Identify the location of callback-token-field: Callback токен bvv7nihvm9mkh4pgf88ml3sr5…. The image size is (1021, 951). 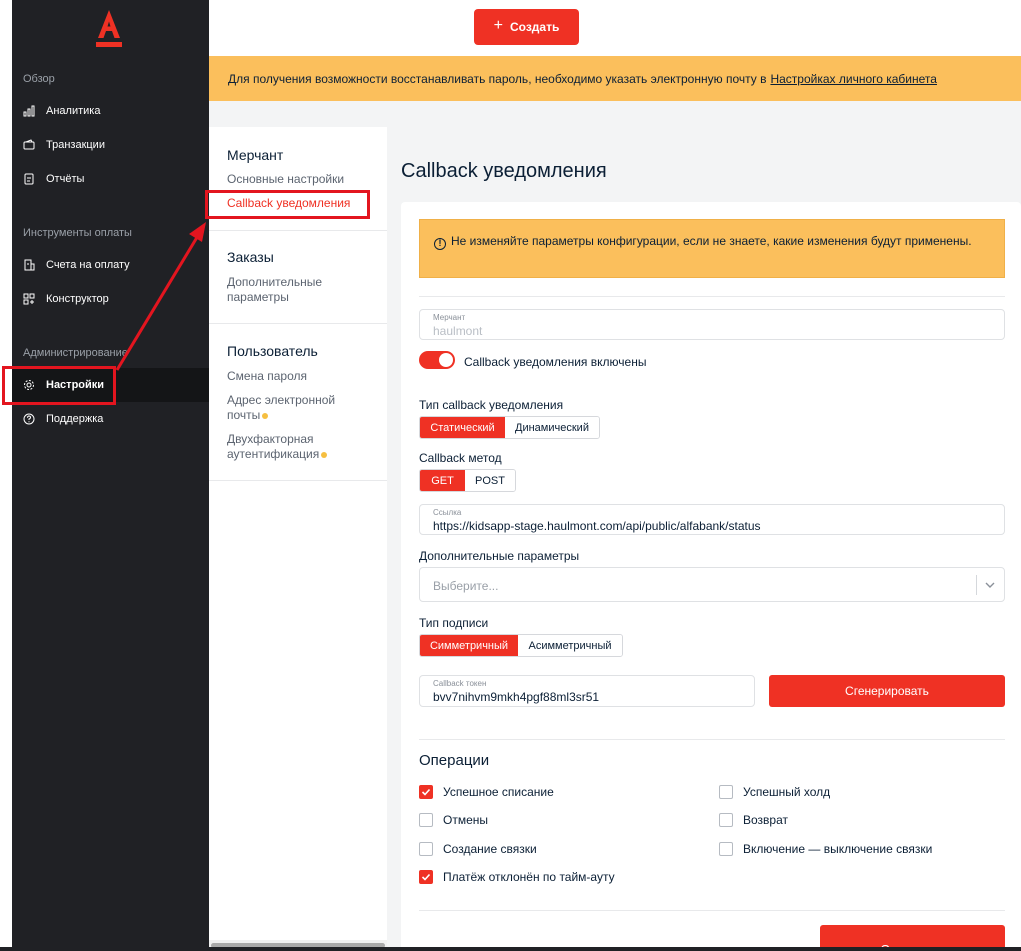
(587, 691).